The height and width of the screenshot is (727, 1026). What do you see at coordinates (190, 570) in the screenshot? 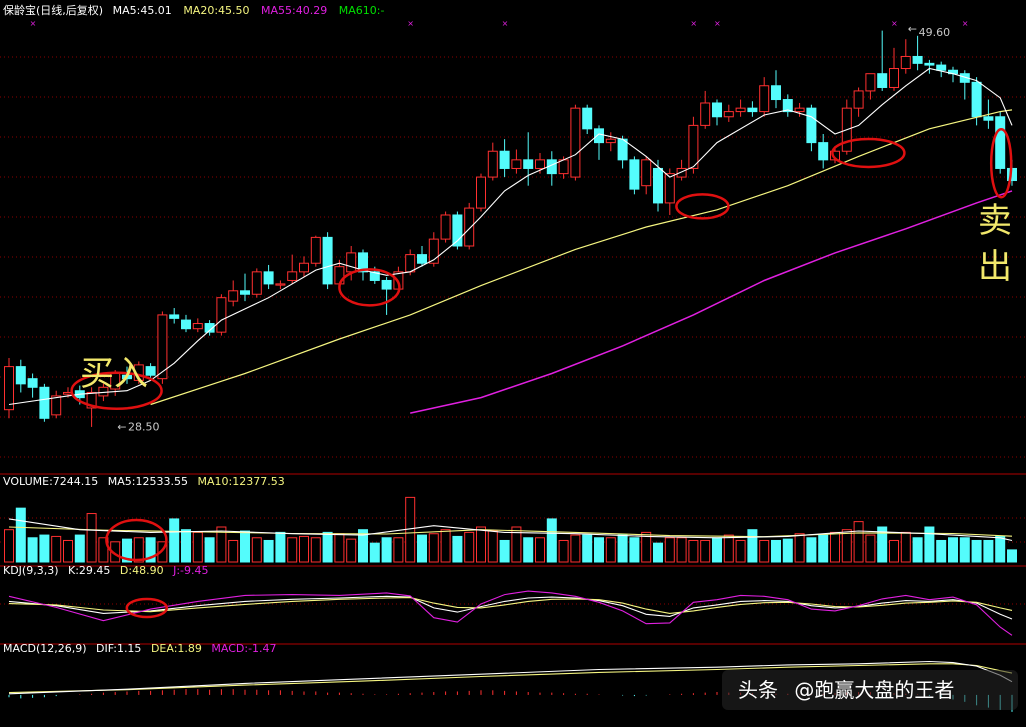
I see `kdj-j-label: J:-9.45` at bounding box center [190, 570].